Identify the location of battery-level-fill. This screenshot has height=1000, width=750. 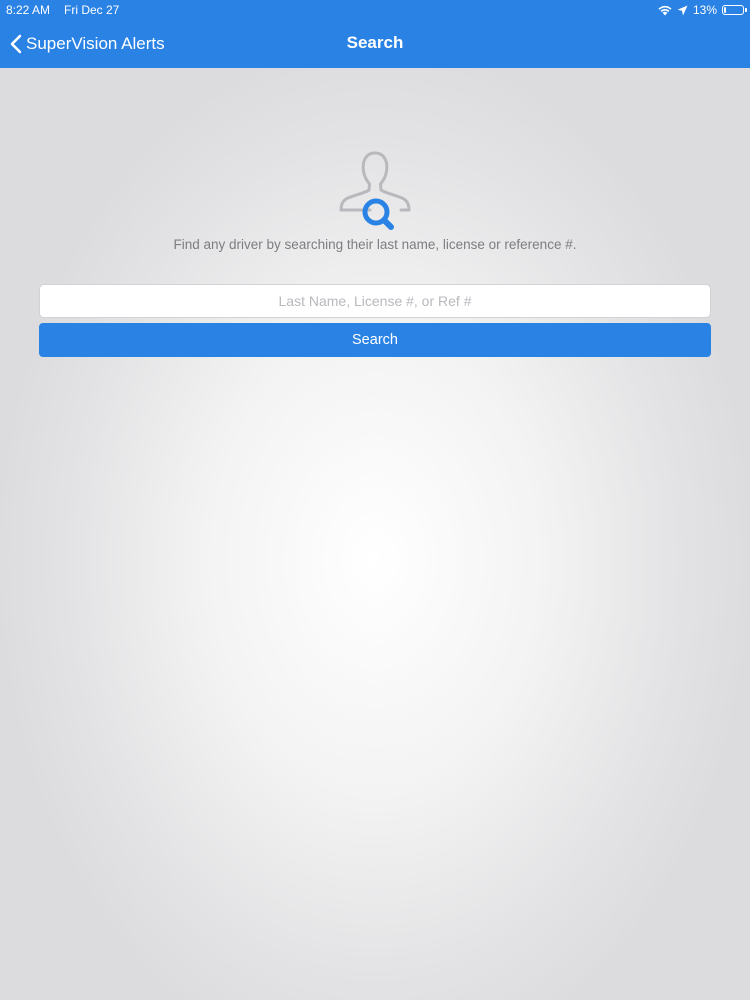
(725, 10).